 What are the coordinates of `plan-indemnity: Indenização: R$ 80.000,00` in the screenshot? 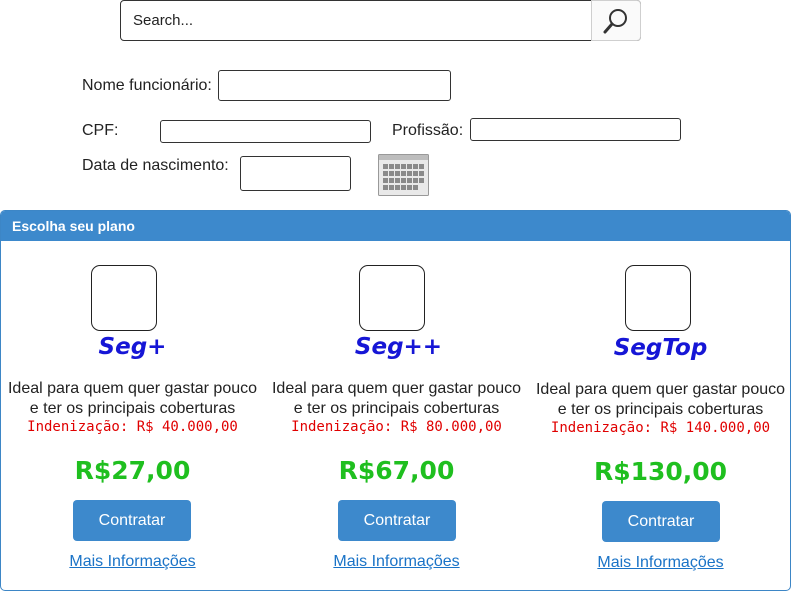 It's located at (396, 427).